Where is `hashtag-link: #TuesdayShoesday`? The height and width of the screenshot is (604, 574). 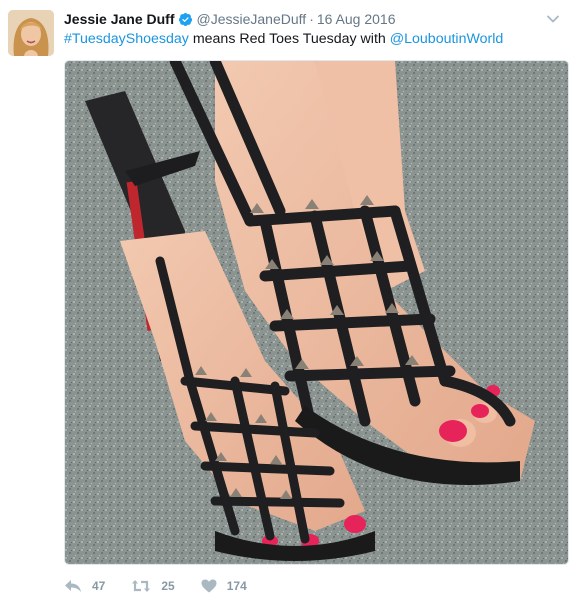 hashtag-link: #TuesdayShoesday is located at coordinates (126, 39).